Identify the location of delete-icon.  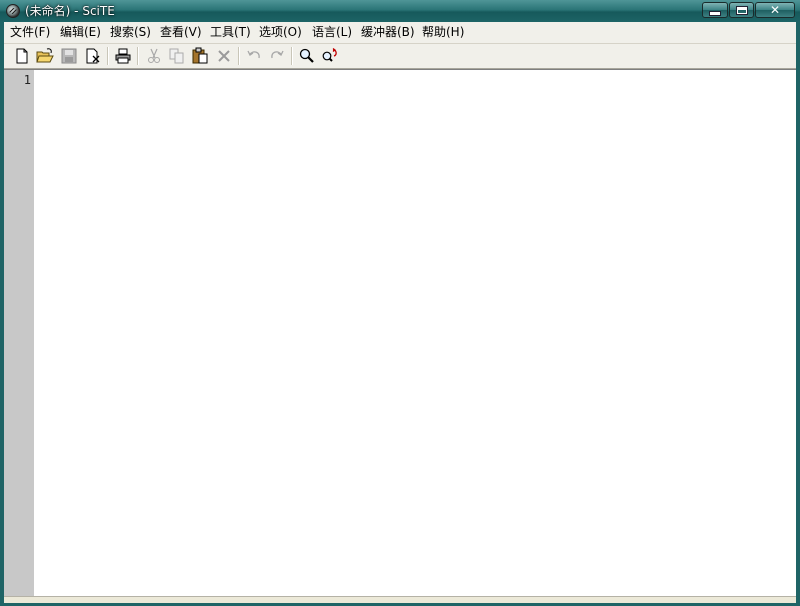
(224, 56).